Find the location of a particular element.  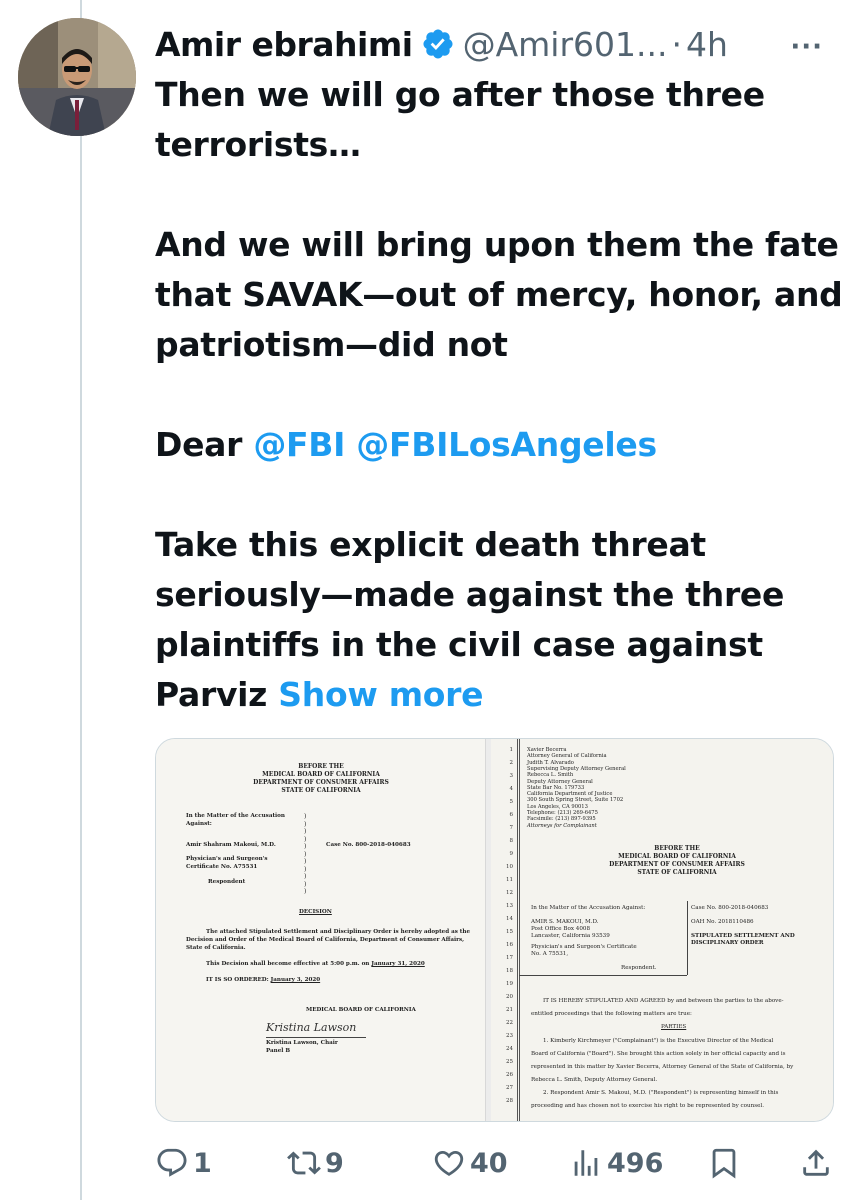

views-count: 496 is located at coordinates (635, 1163).